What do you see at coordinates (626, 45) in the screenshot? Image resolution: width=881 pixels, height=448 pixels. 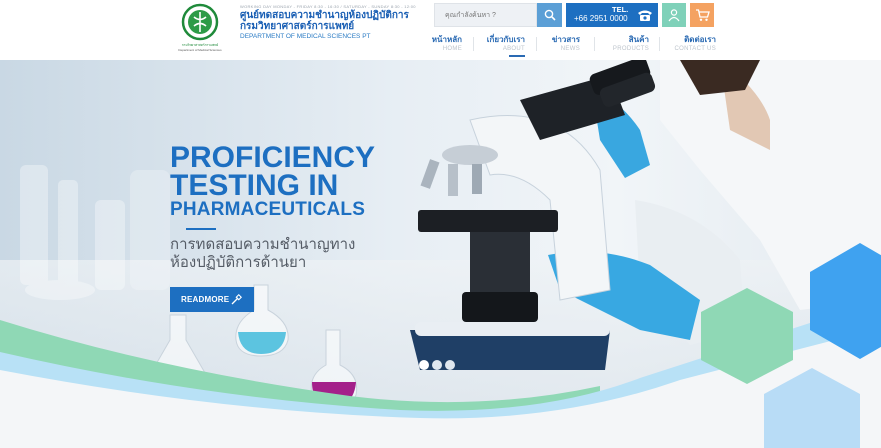 I see `nav-item-products: สินค้า PRODUCTS` at bounding box center [626, 45].